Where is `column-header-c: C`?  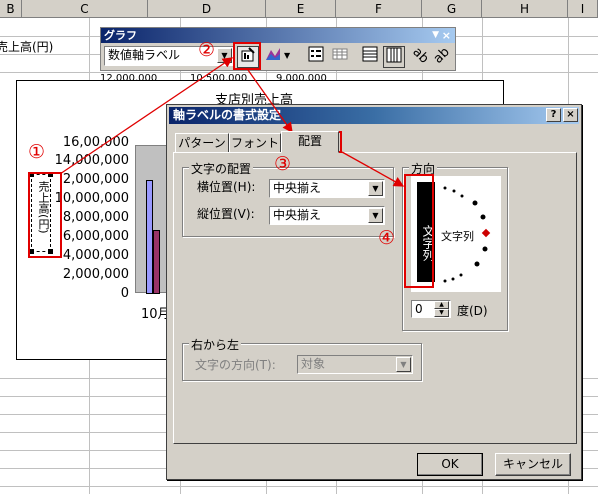 column-header-c: C is located at coordinates (85, 9).